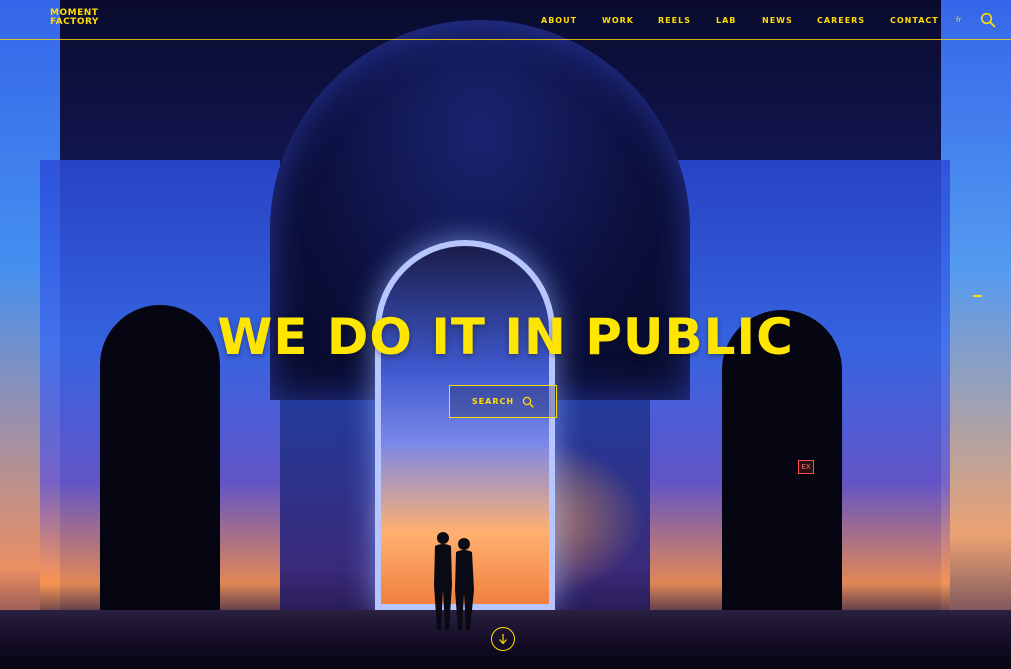 The width and height of the screenshot is (1011, 669). Describe the element at coordinates (493, 401) in the screenshot. I see `search-button-label: SEARCH` at that location.